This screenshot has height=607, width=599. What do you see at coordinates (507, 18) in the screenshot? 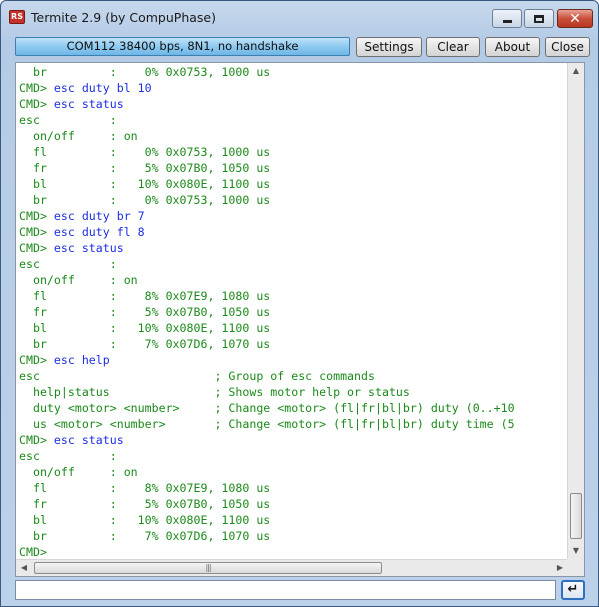
I see `minimize-button` at bounding box center [507, 18].